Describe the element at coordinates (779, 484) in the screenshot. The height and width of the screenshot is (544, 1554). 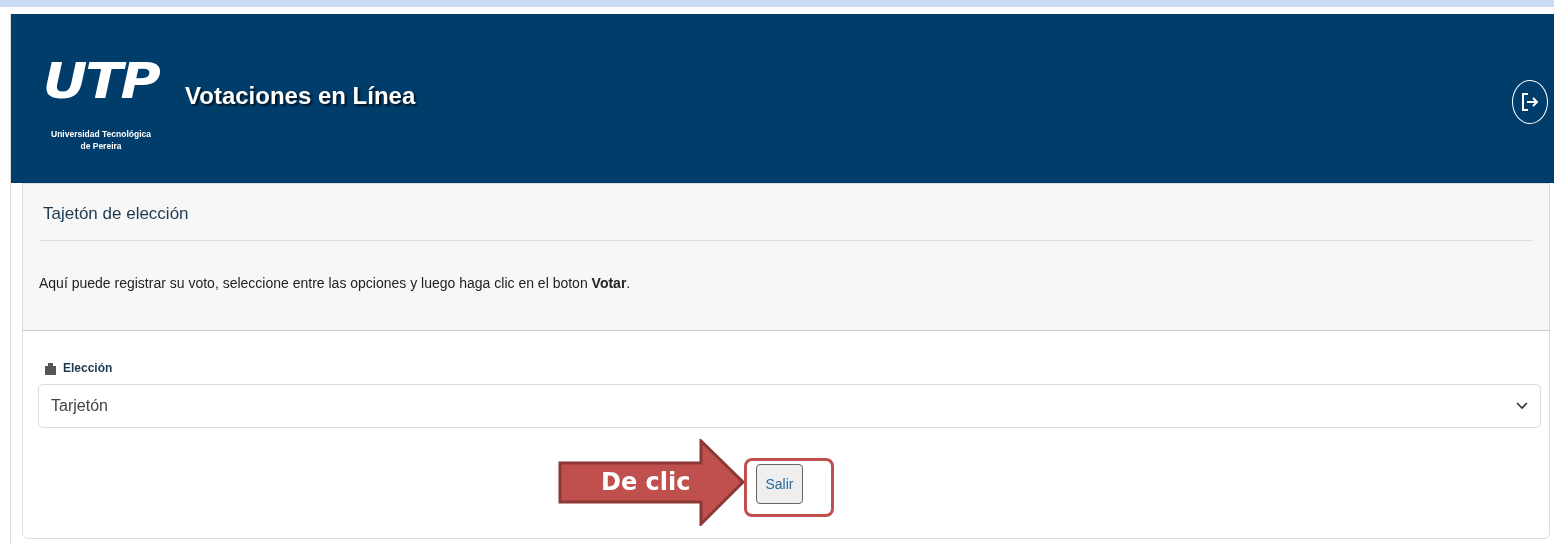
I see `exit-button: Salir` at that location.